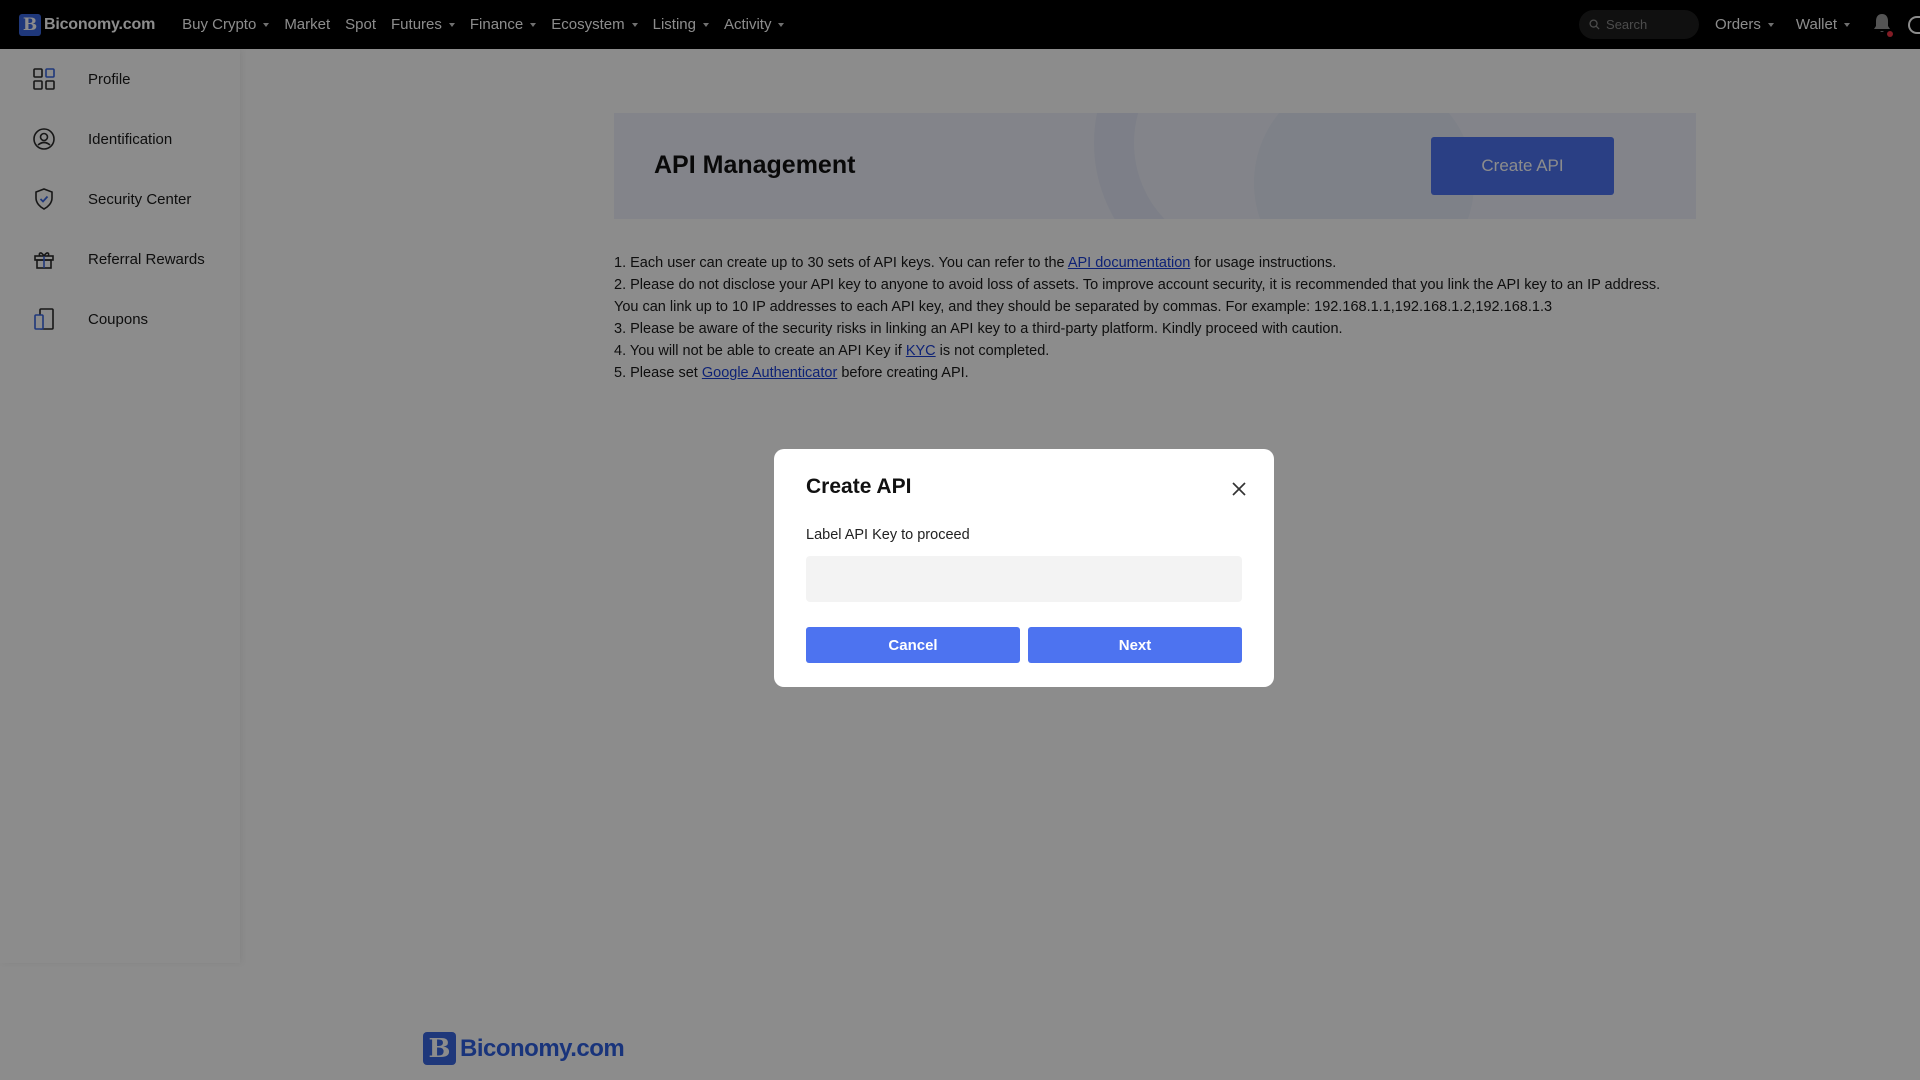 The width and height of the screenshot is (1920, 1080). What do you see at coordinates (859, 486) in the screenshot?
I see `dialog-title: Create API` at bounding box center [859, 486].